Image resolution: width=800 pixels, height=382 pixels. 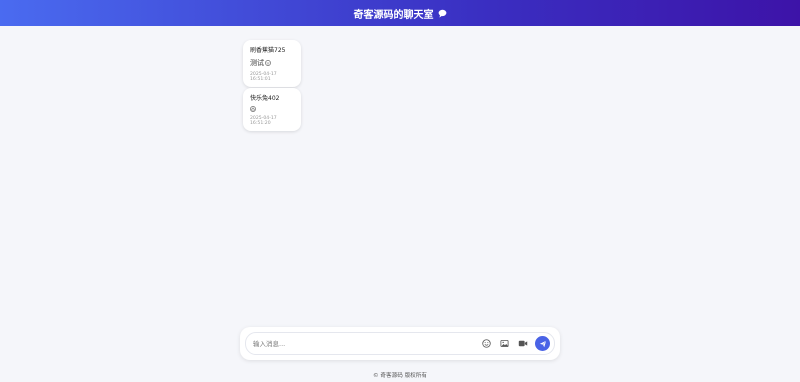 I want to click on page-title: 奇客源码的聊天室, so click(x=393, y=15).